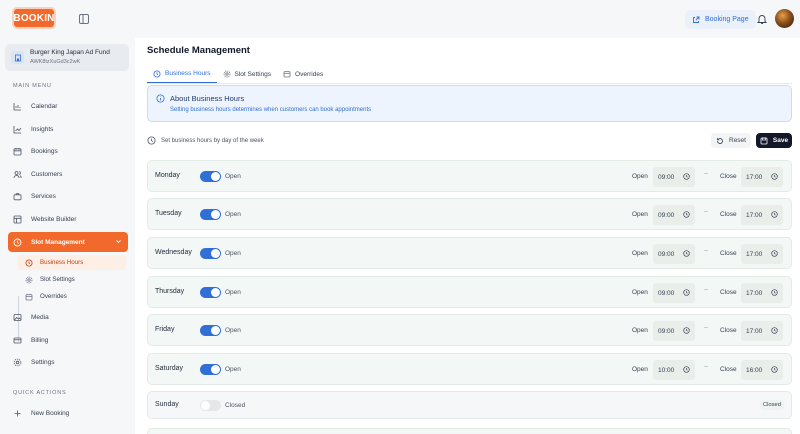 This screenshot has height=434, width=800. What do you see at coordinates (188, 73) in the screenshot?
I see `tab-label: Business Hours` at bounding box center [188, 73].